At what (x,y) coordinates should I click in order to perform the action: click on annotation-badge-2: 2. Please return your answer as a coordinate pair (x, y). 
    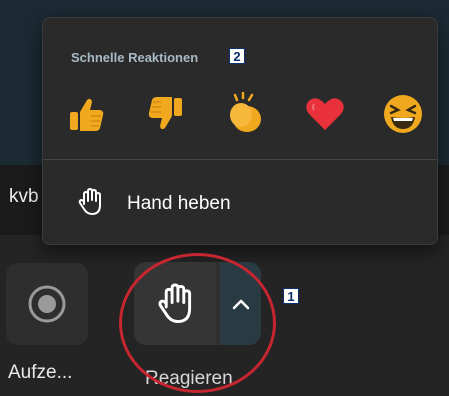
    Looking at the image, I should click on (237, 56).